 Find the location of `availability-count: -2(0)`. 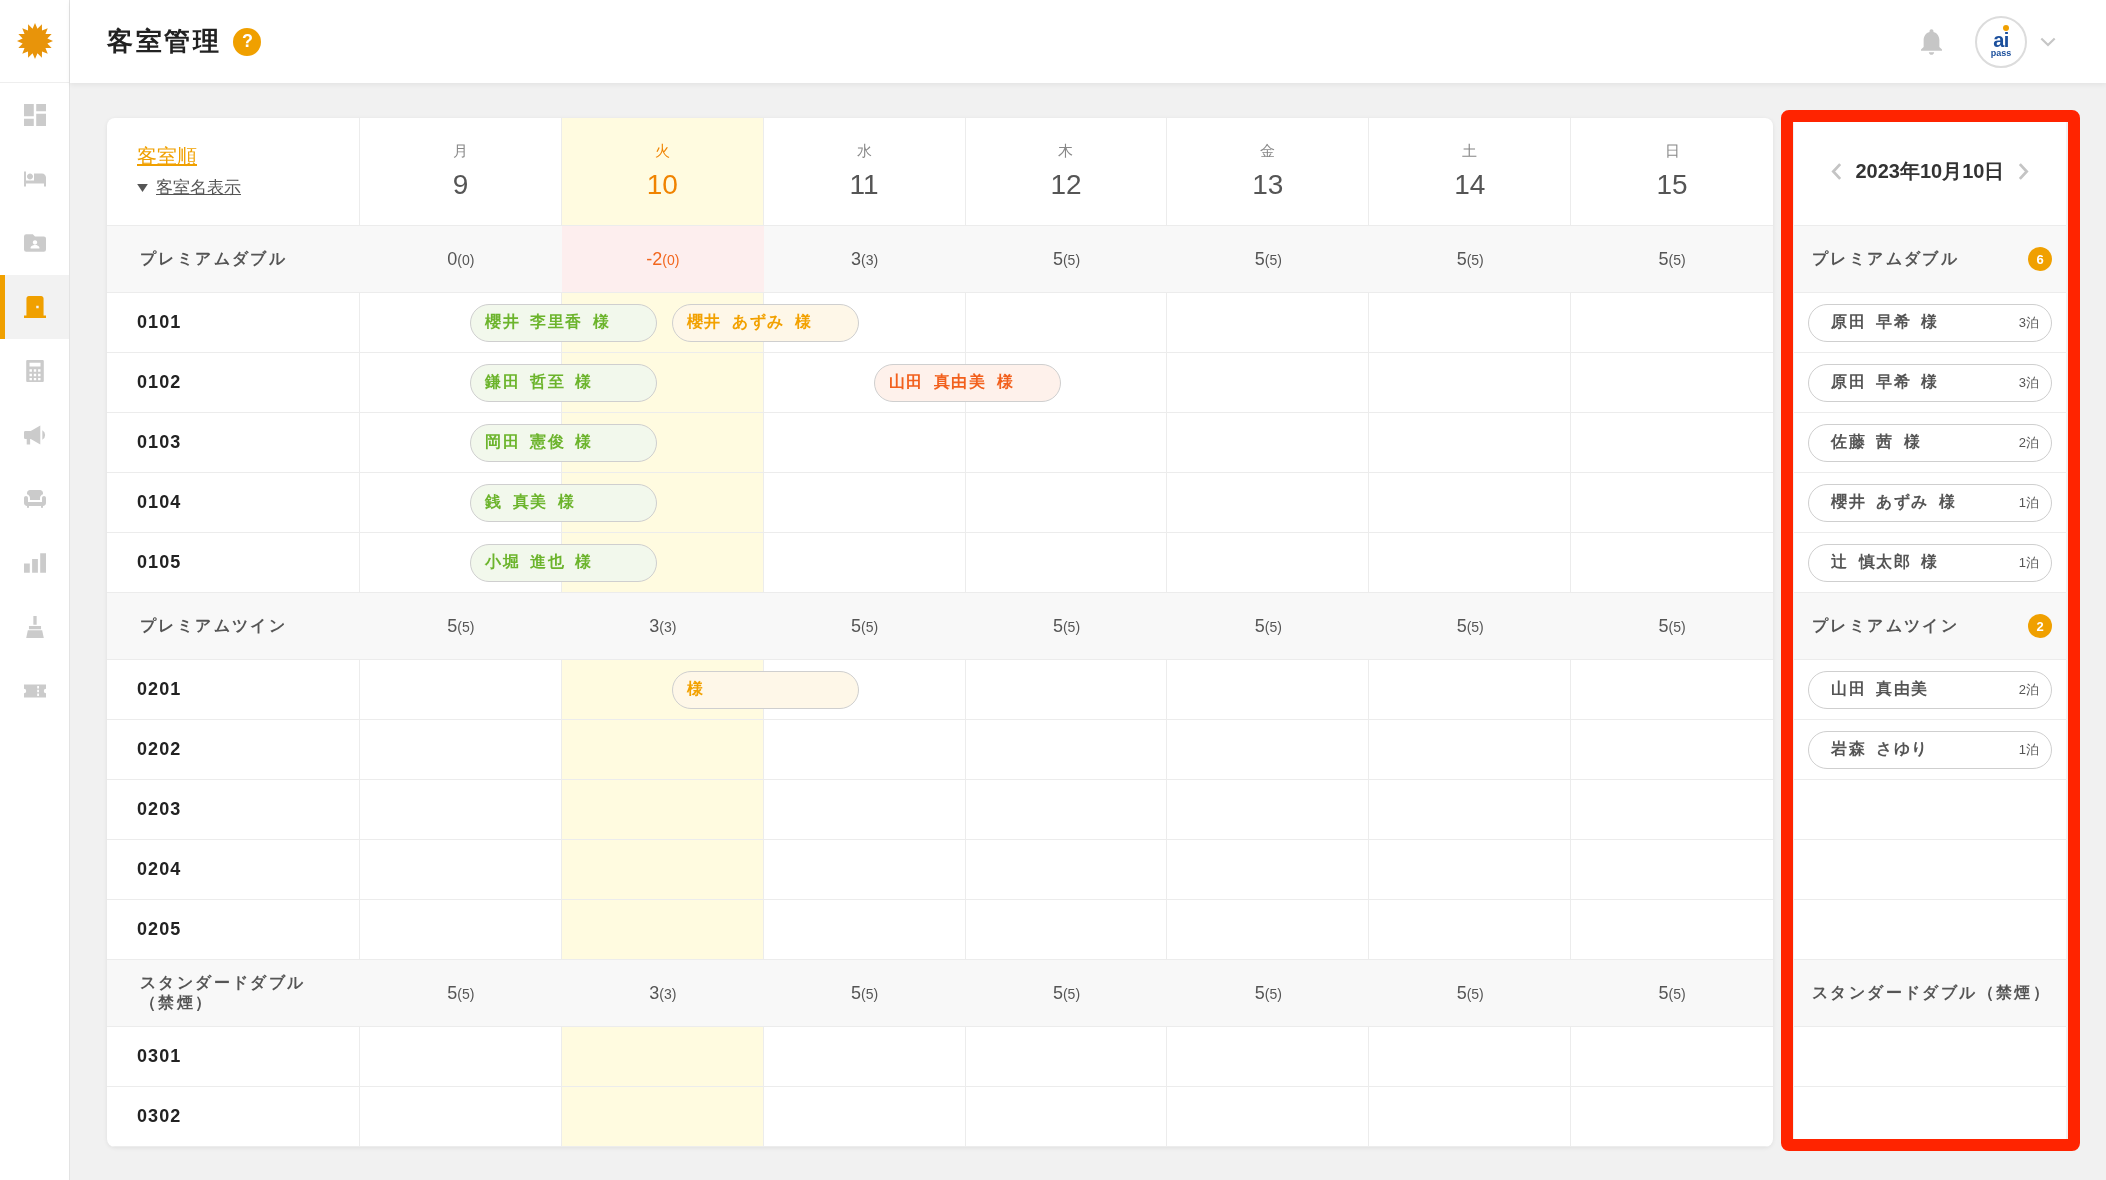

availability-count: -2(0) is located at coordinates (662, 259).